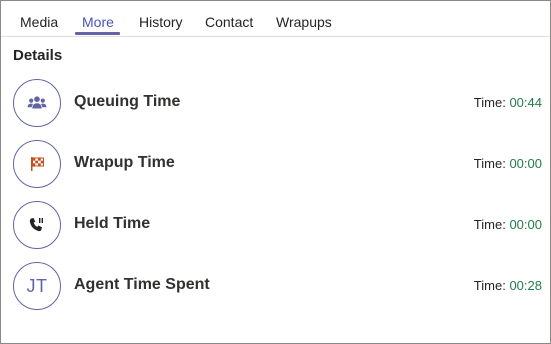 The height and width of the screenshot is (344, 551). I want to click on detail-label: Wrapup Time, so click(124, 162).